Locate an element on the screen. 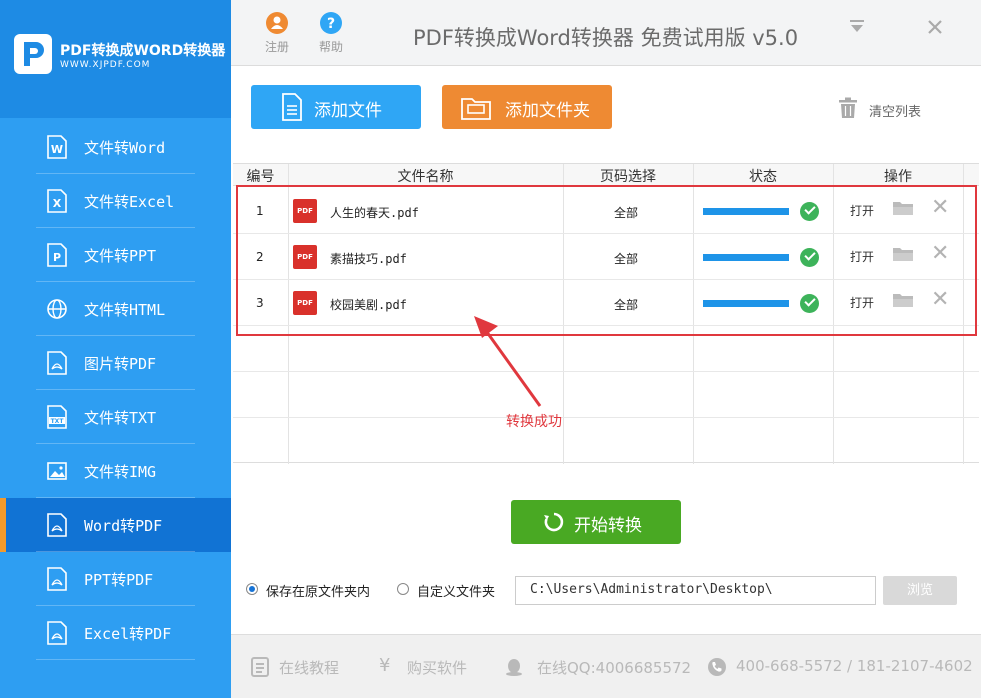 The height and width of the screenshot is (698, 981). browse-button: 浏览 is located at coordinates (920, 590).